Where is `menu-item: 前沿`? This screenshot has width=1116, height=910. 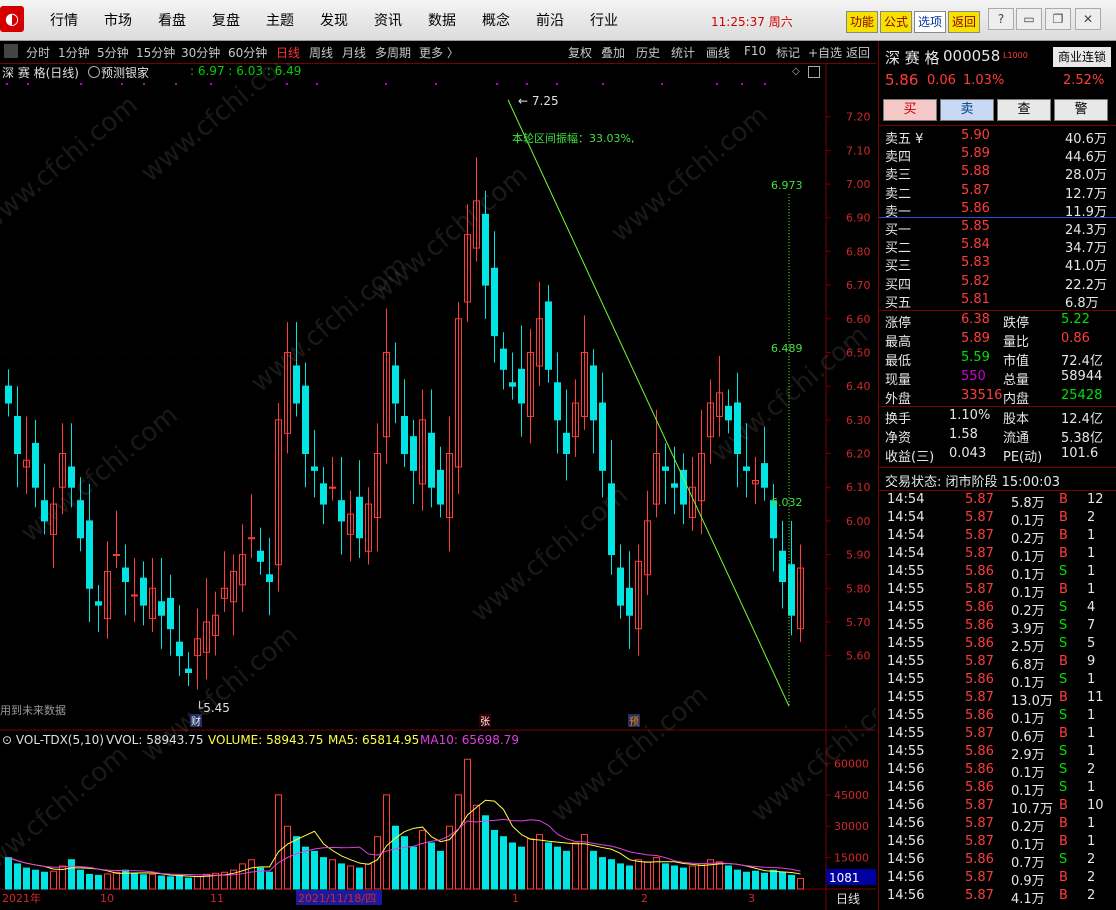 menu-item: 前沿 is located at coordinates (550, 20).